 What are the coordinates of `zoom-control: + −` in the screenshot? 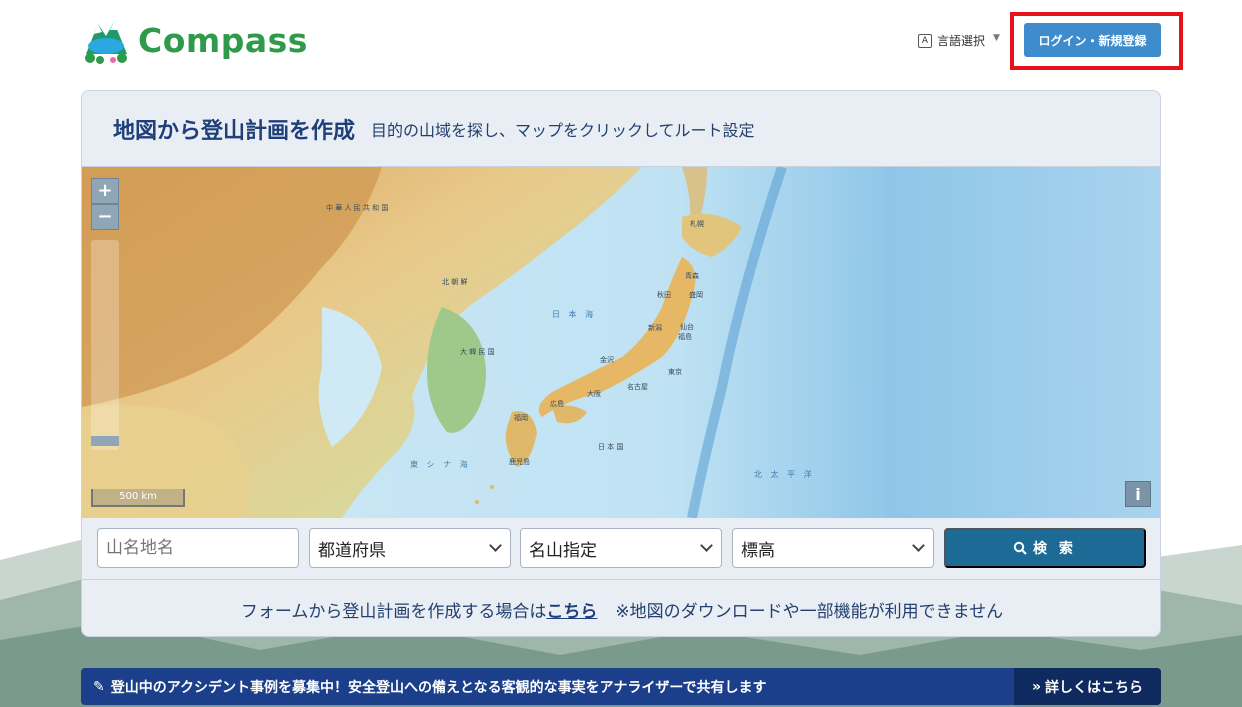 It's located at (105, 314).